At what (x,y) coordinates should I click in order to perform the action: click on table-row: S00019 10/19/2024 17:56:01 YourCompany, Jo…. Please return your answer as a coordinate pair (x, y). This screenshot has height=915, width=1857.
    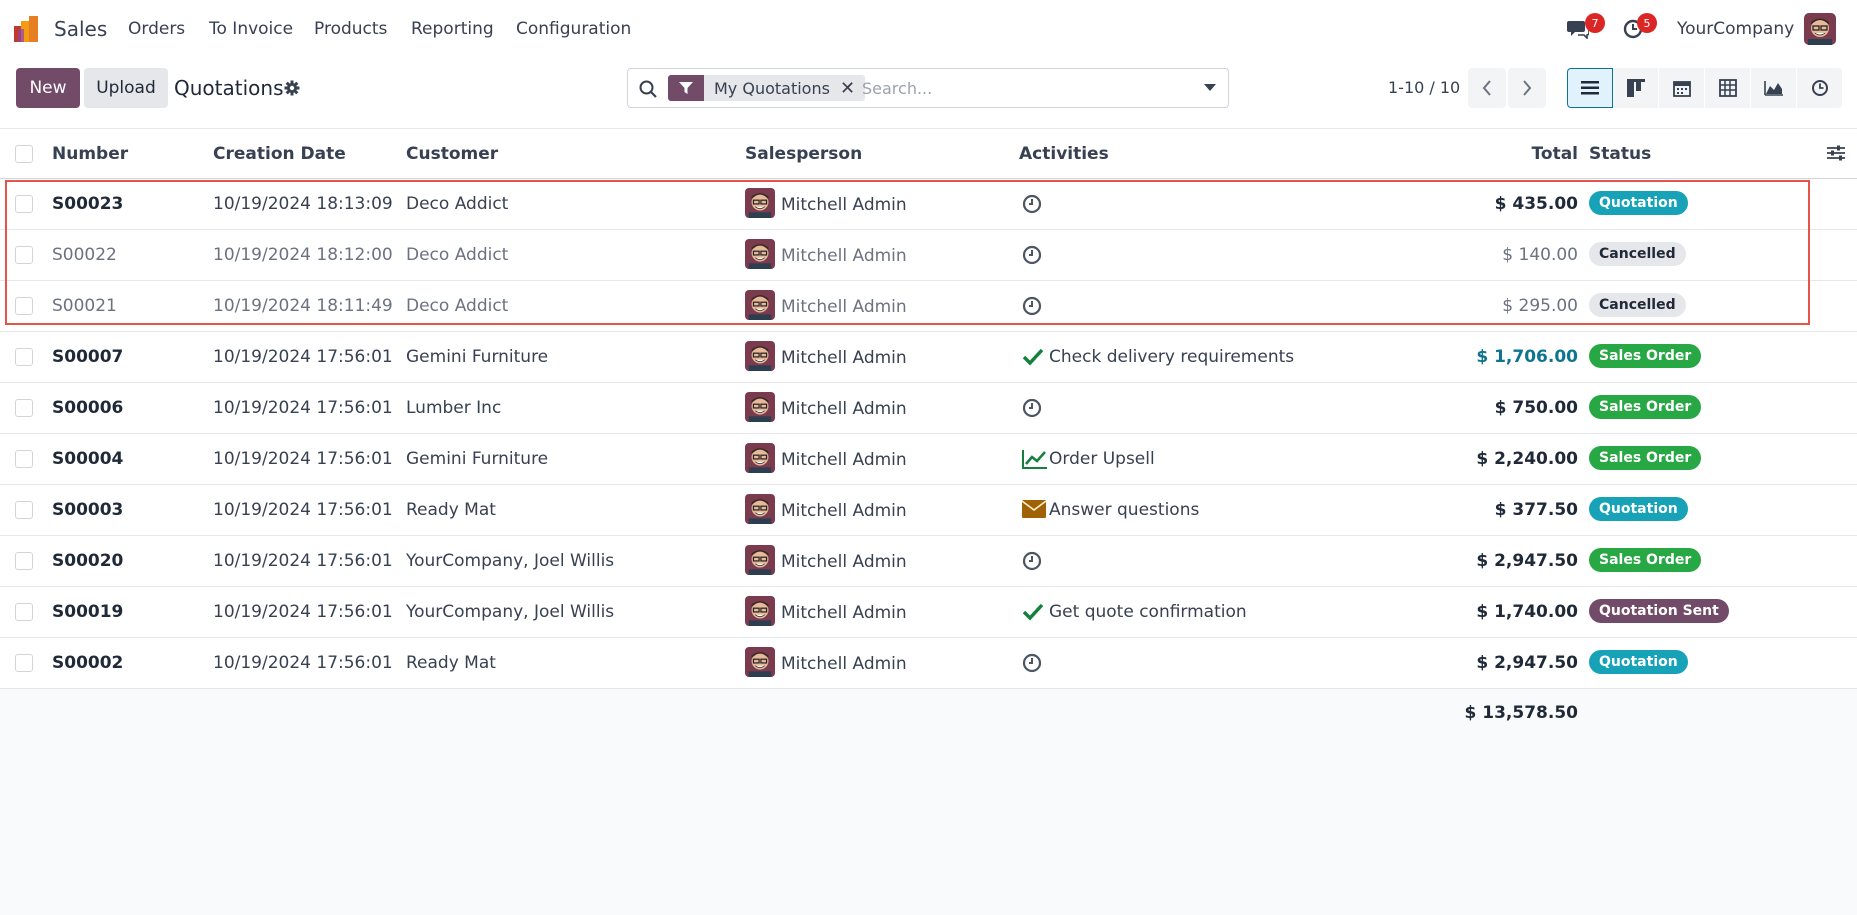
    Looking at the image, I should click on (928, 612).